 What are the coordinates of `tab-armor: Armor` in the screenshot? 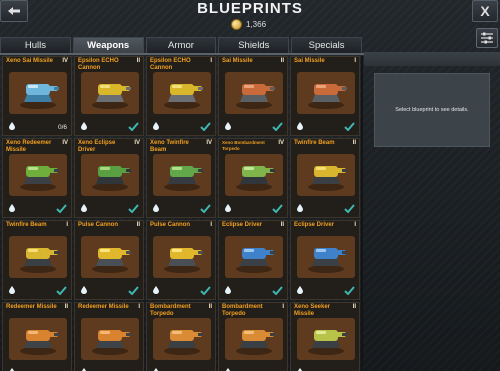 It's located at (181, 45).